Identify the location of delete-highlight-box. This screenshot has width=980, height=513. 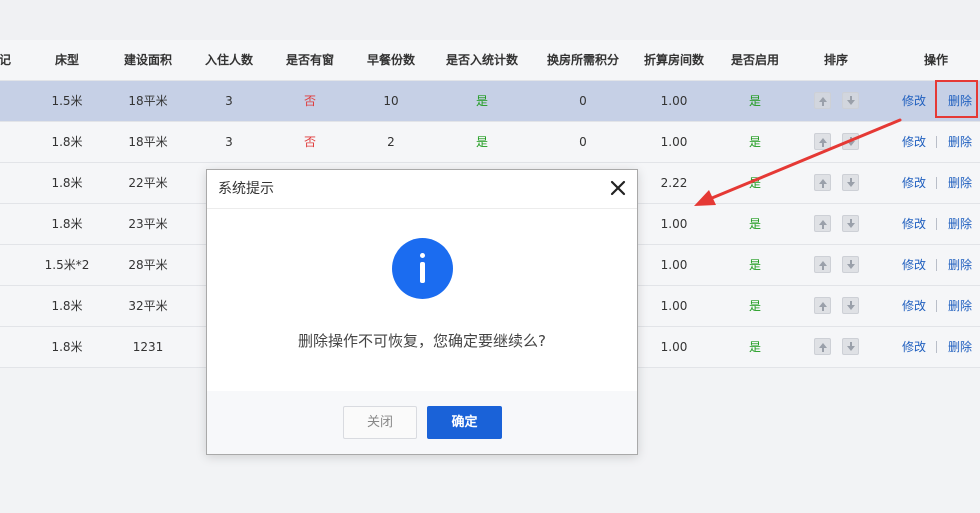
(956, 99).